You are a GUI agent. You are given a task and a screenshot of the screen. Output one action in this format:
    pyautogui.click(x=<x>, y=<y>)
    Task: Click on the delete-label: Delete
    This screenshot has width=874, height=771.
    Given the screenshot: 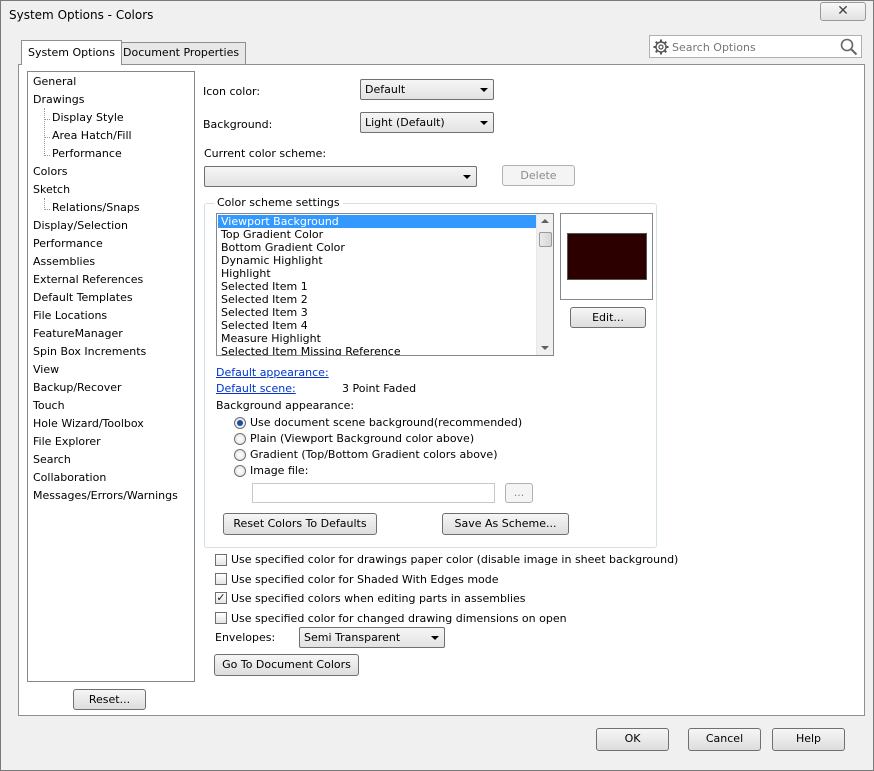 What is the action you would take?
    pyautogui.click(x=538, y=175)
    